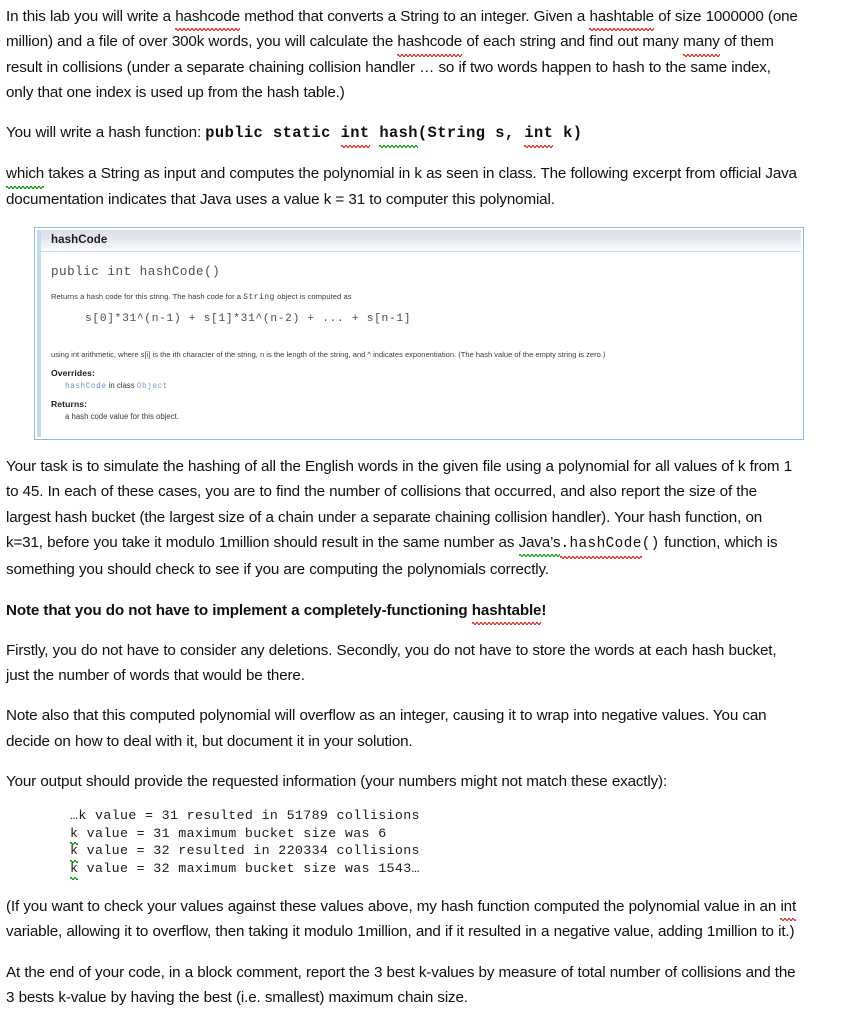 Image resolution: width=844 pixels, height=1024 pixels. What do you see at coordinates (429, 43) in the screenshot?
I see `misspelling-hashcode-2: hashcode` at bounding box center [429, 43].